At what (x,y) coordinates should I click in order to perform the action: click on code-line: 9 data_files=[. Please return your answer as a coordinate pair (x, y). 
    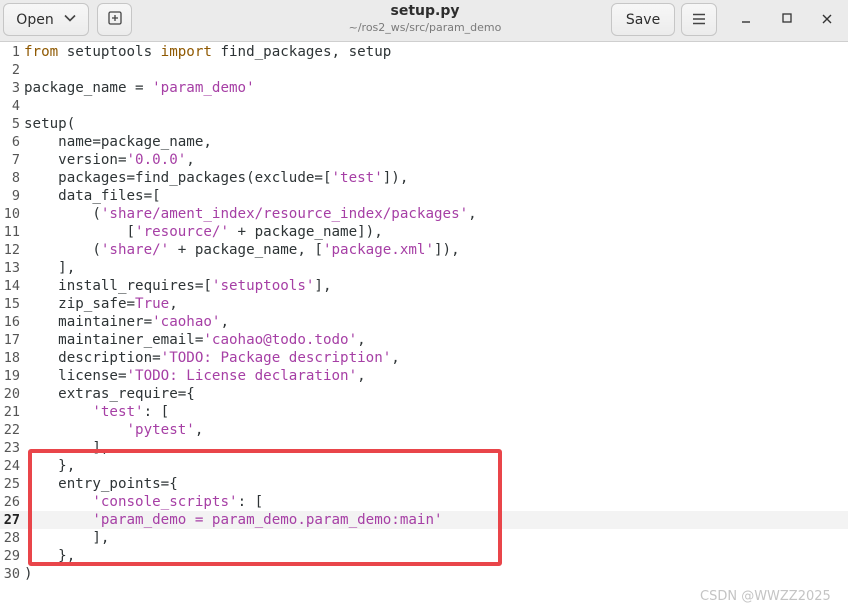
    Looking at the image, I should click on (424, 196).